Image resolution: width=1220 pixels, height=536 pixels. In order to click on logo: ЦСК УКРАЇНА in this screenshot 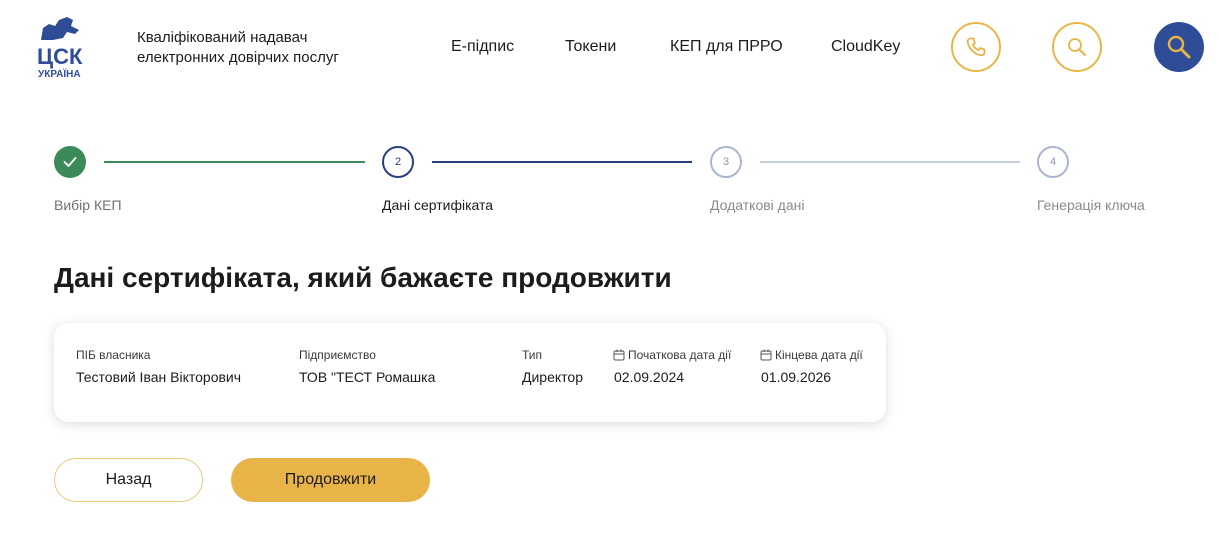, I will do `click(63, 47)`.